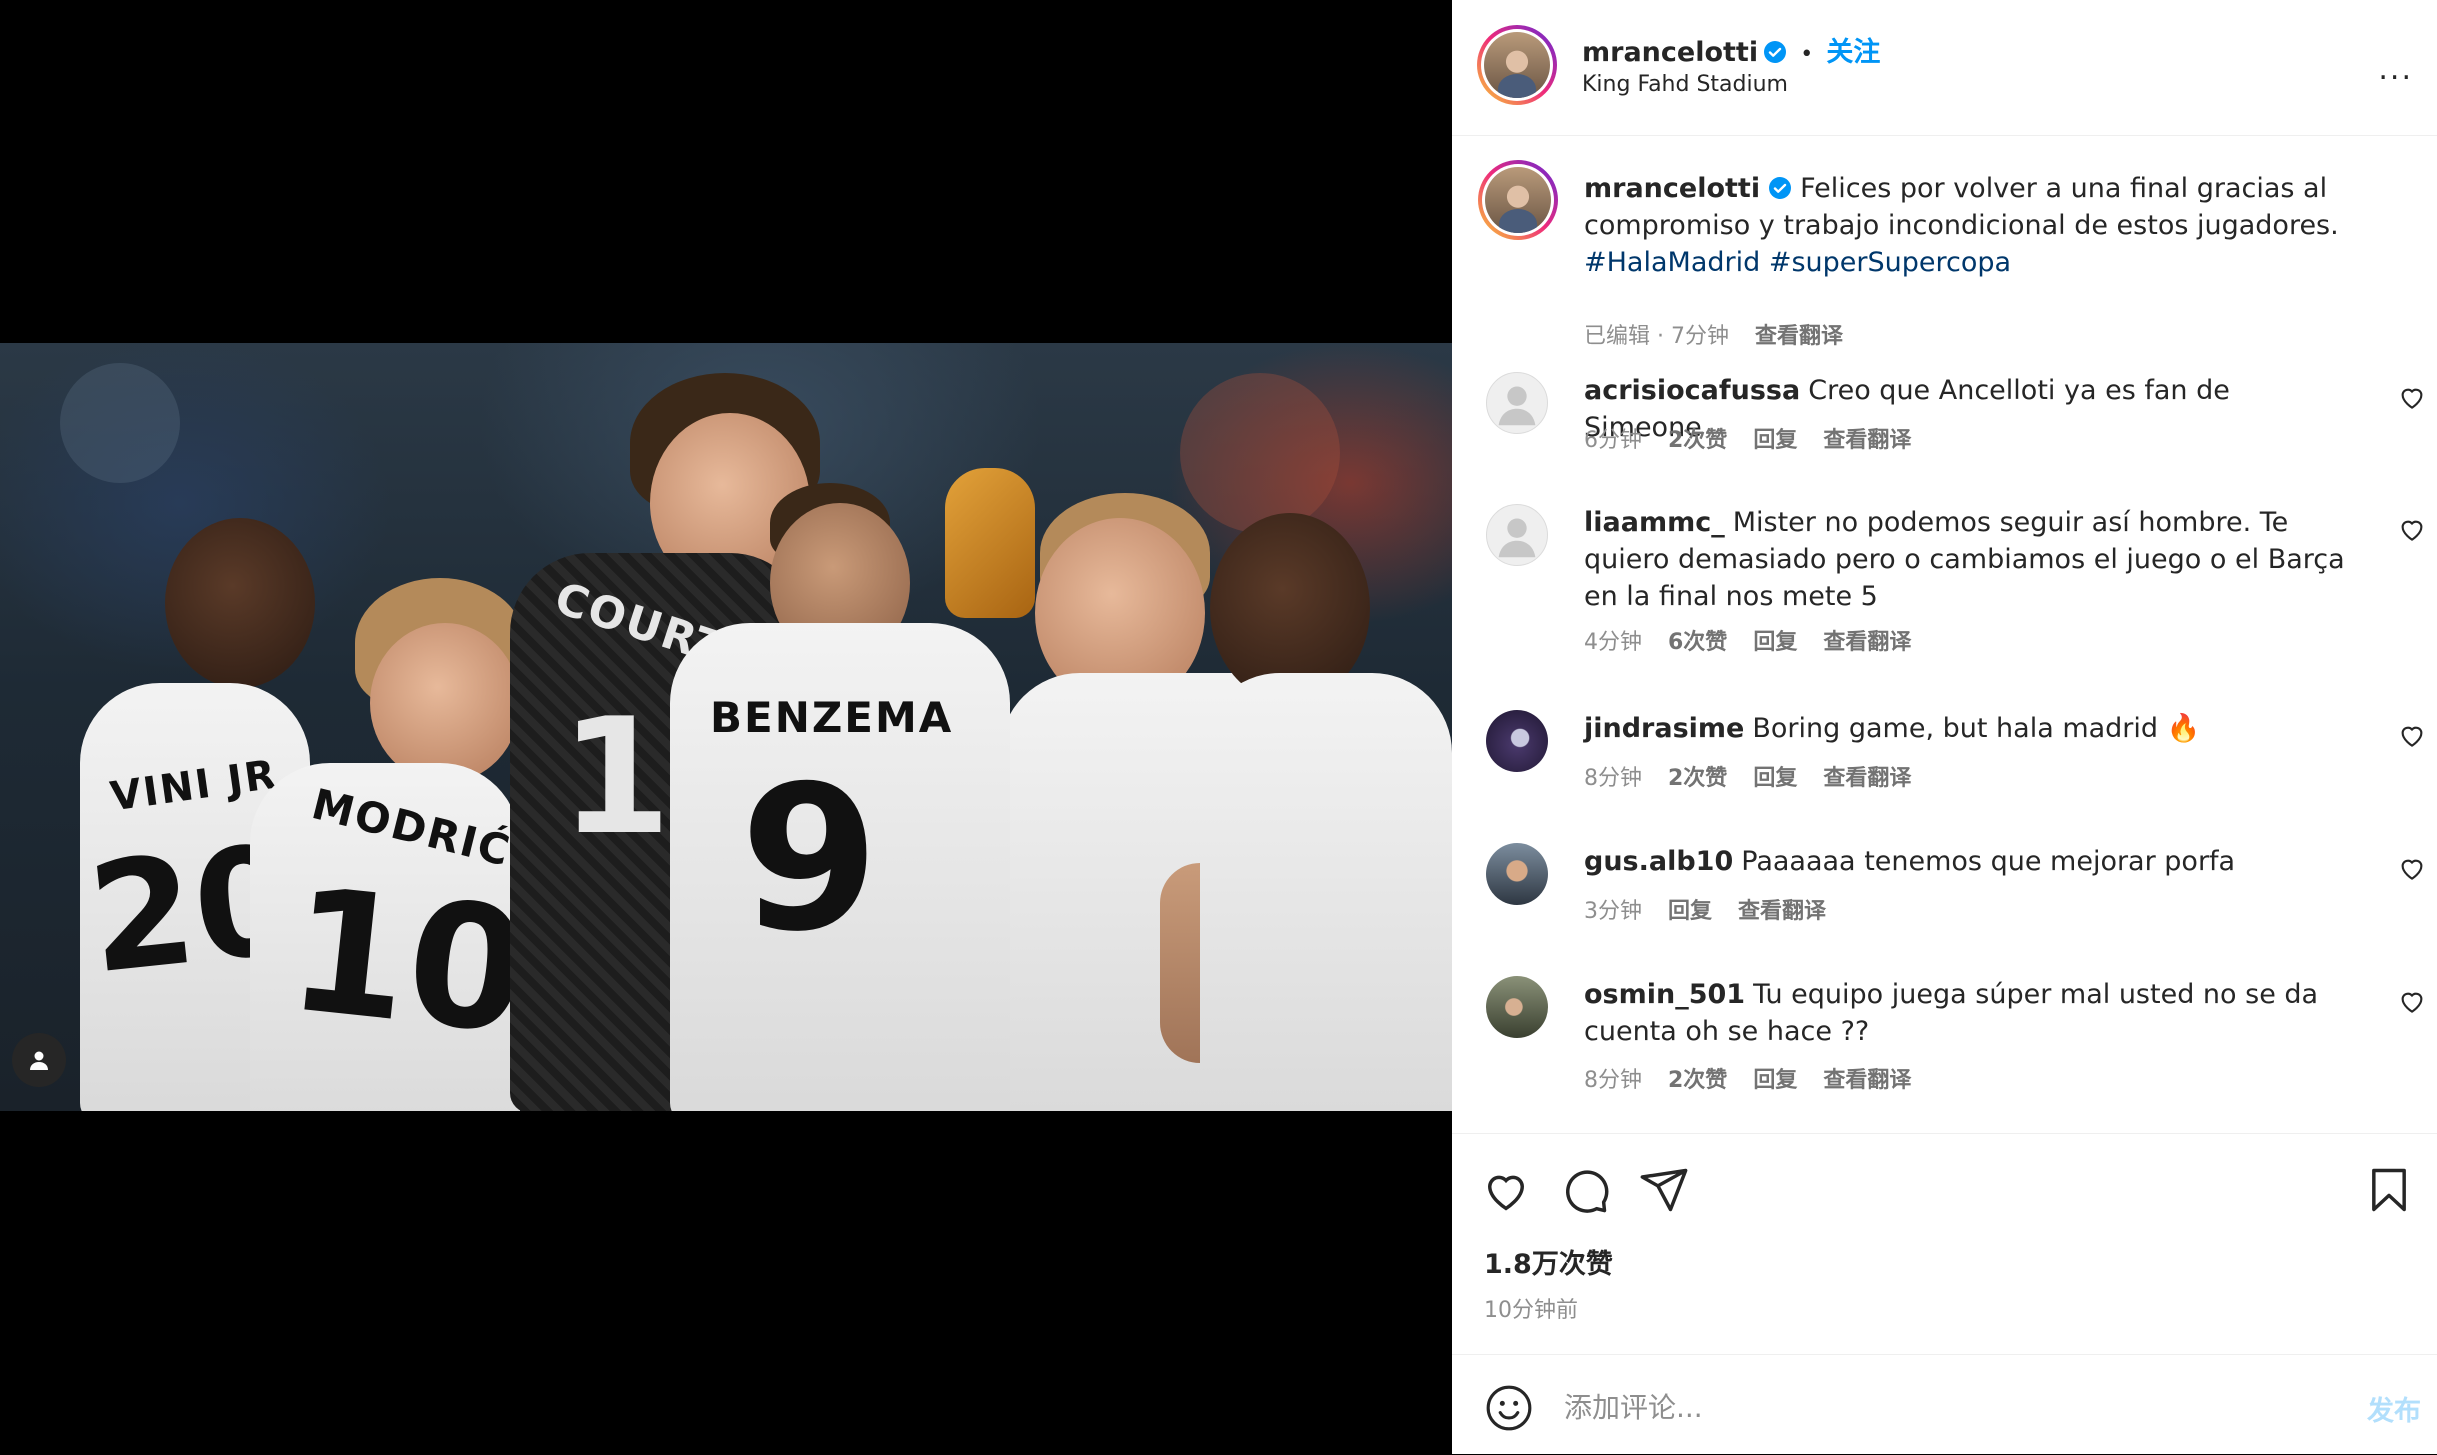 The image size is (2437, 1455). I want to click on caption-meta: 已编辑 · 7分钟 查看翻译, so click(1726, 334).